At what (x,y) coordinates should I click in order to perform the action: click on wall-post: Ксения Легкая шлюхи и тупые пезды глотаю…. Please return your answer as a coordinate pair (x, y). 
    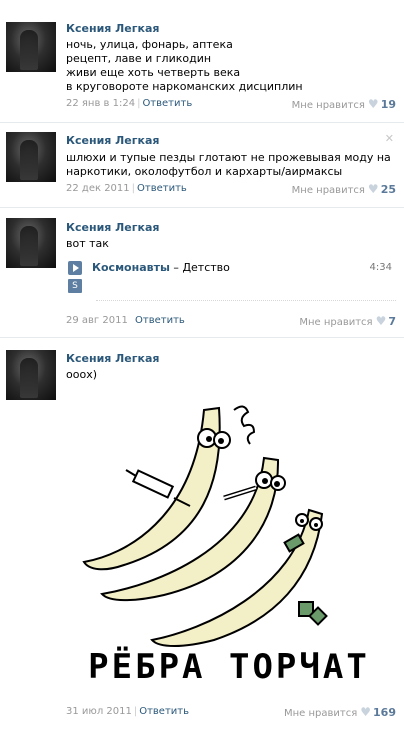
    Looking at the image, I should click on (202, 165).